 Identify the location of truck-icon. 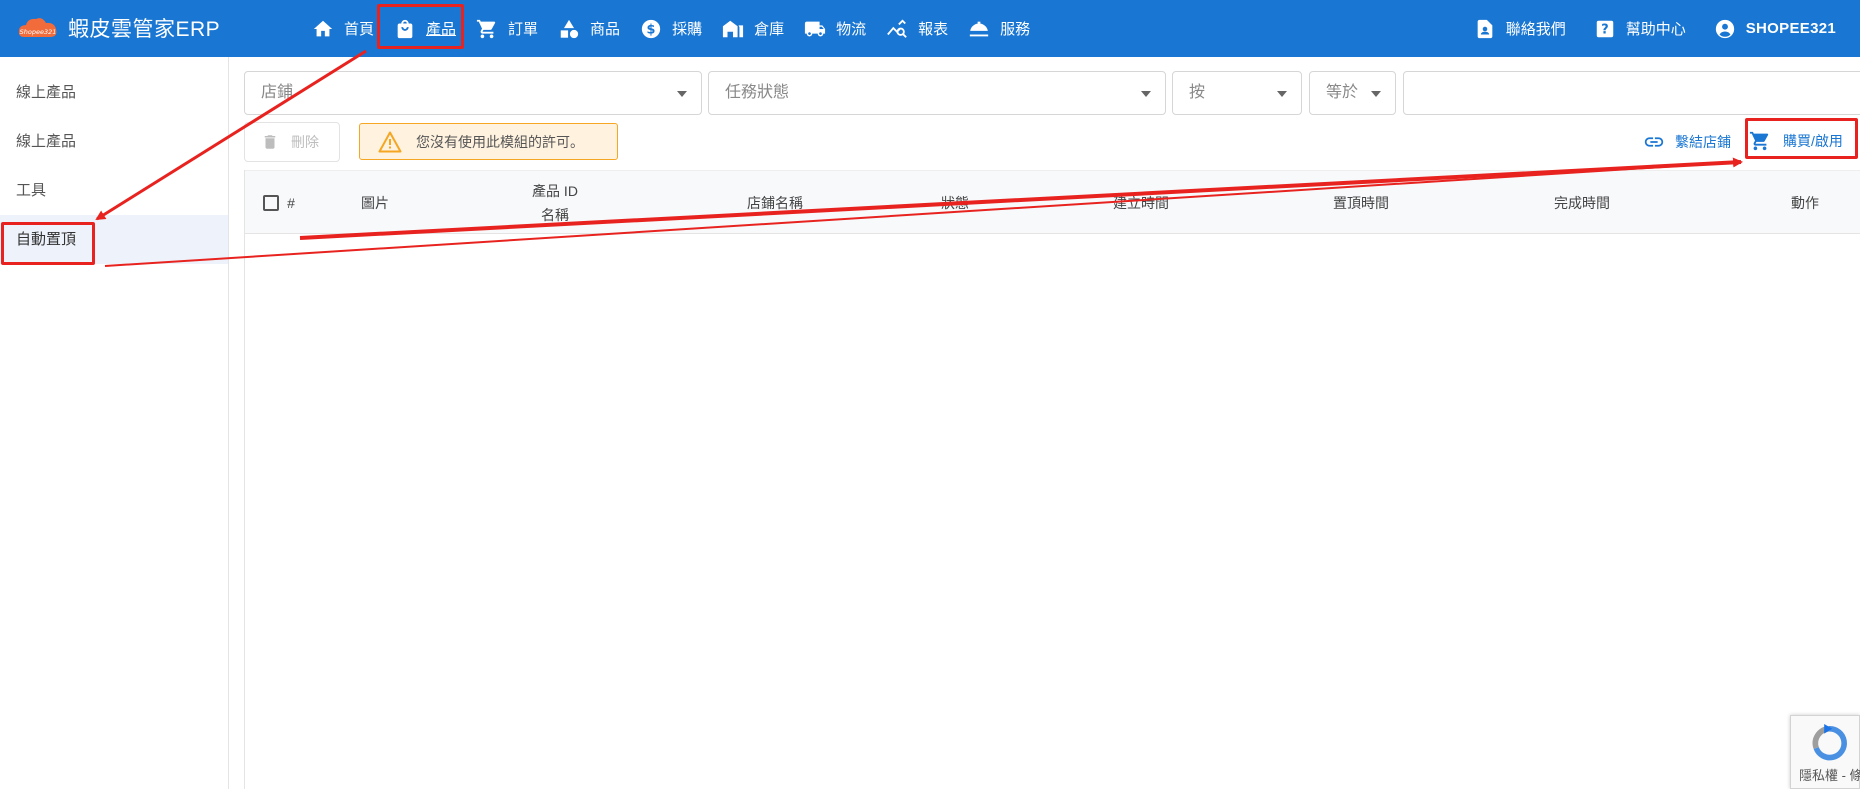
(815, 28).